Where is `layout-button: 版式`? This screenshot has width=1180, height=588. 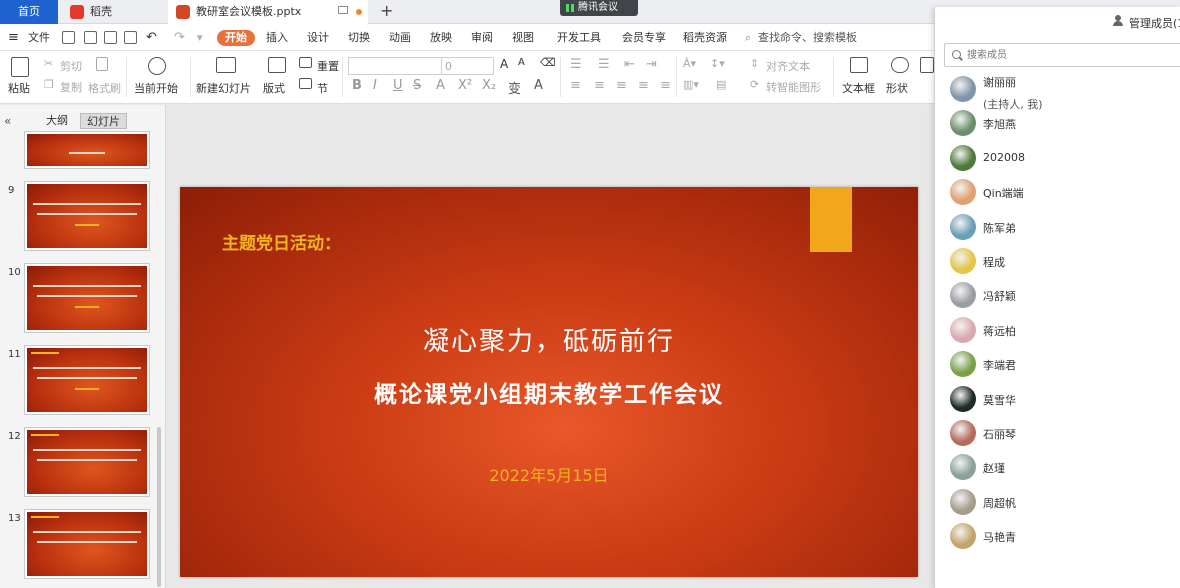
layout-button: 版式 is located at coordinates (274, 88).